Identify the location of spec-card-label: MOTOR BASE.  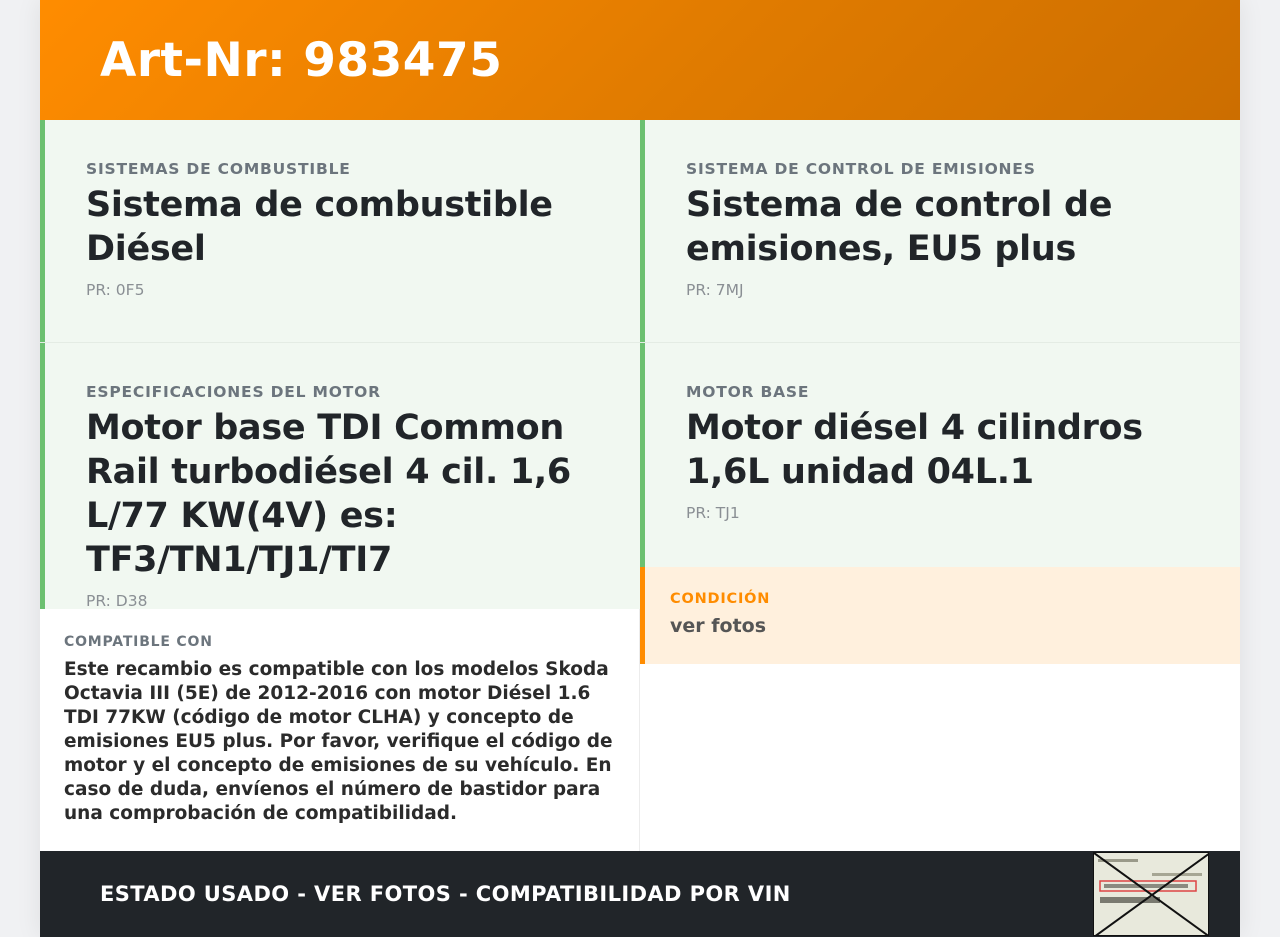
(748, 392).